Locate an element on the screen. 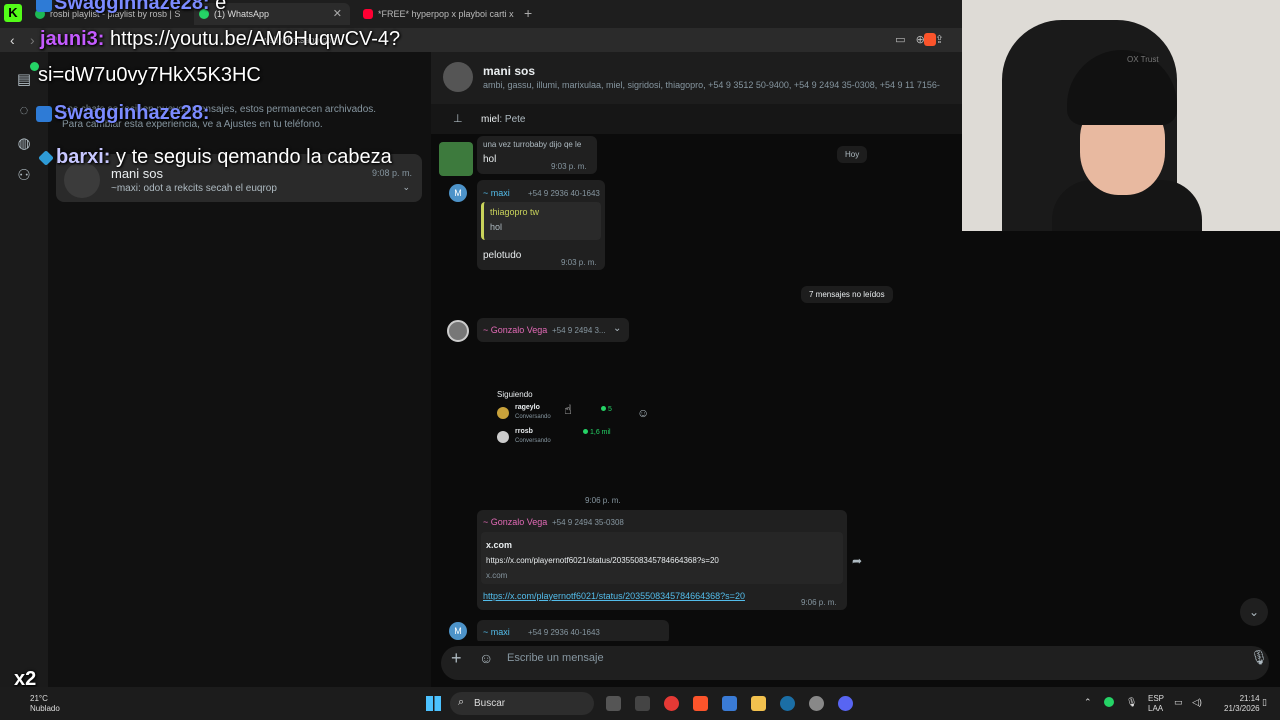 This screenshot has width=1280, height=720. sticker-image is located at coordinates (456, 159).